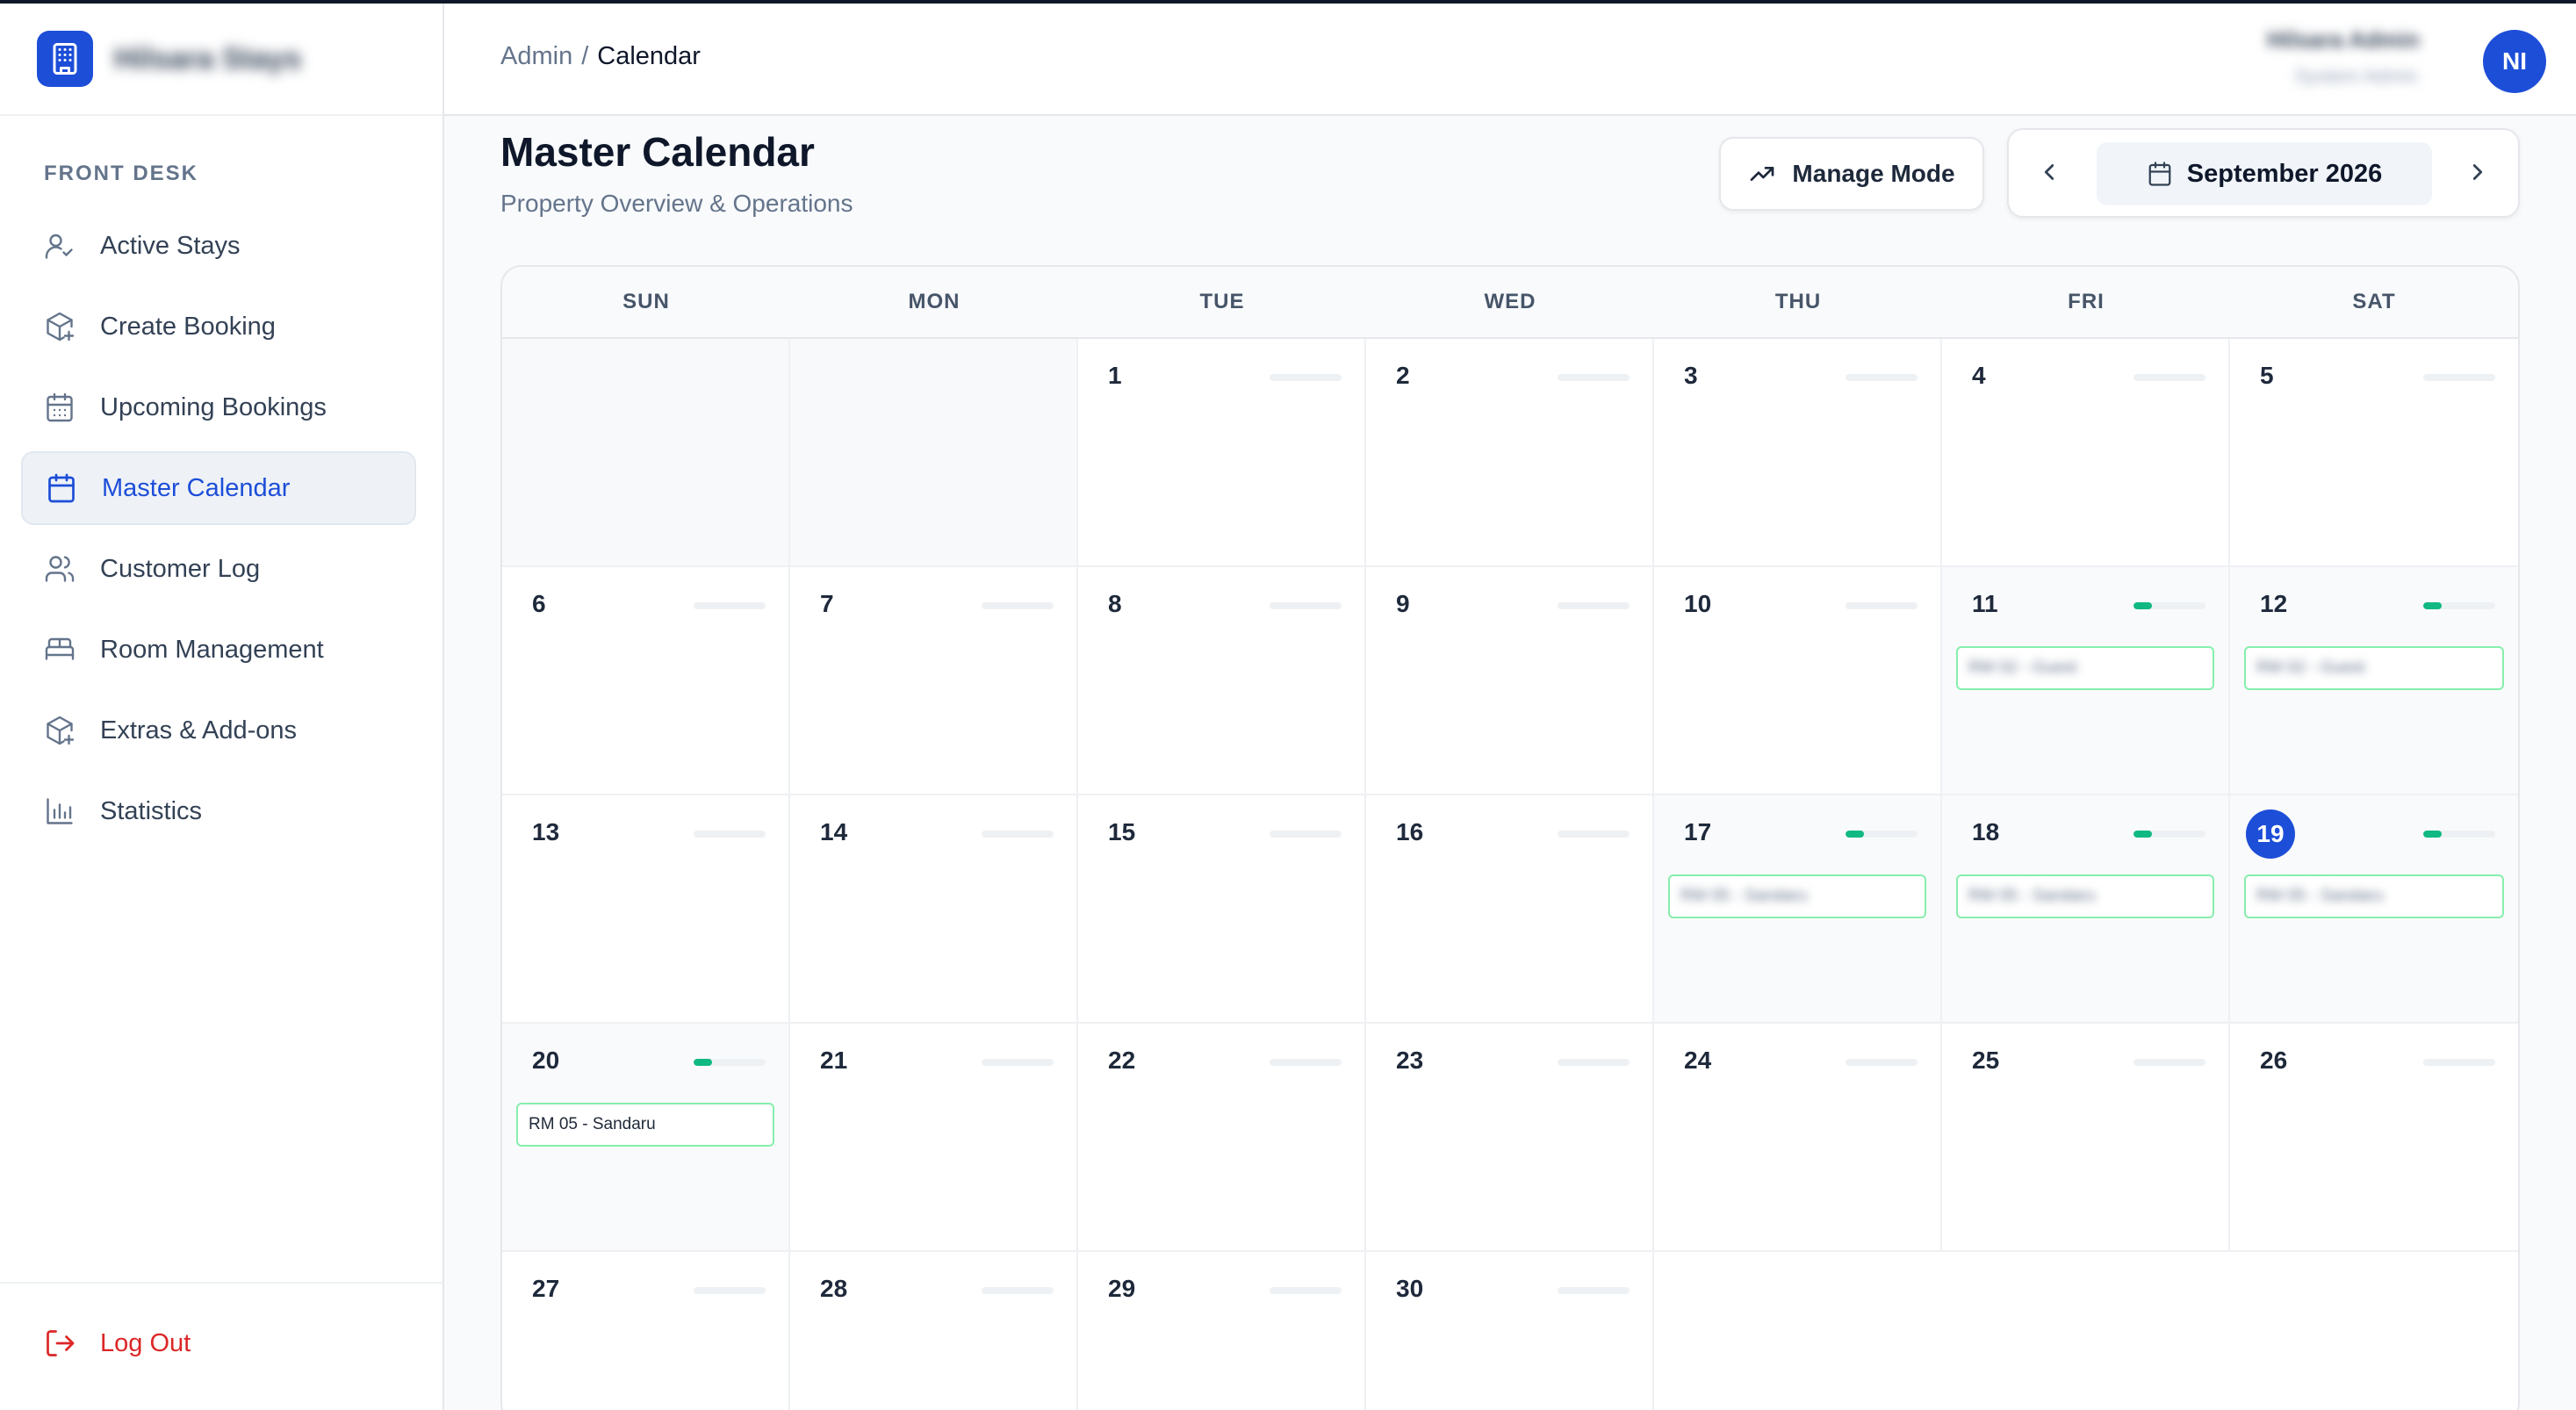 This screenshot has height=1410, width=2576. What do you see at coordinates (218, 650) in the screenshot?
I see `sidebar-item-room-management: Room Management` at bounding box center [218, 650].